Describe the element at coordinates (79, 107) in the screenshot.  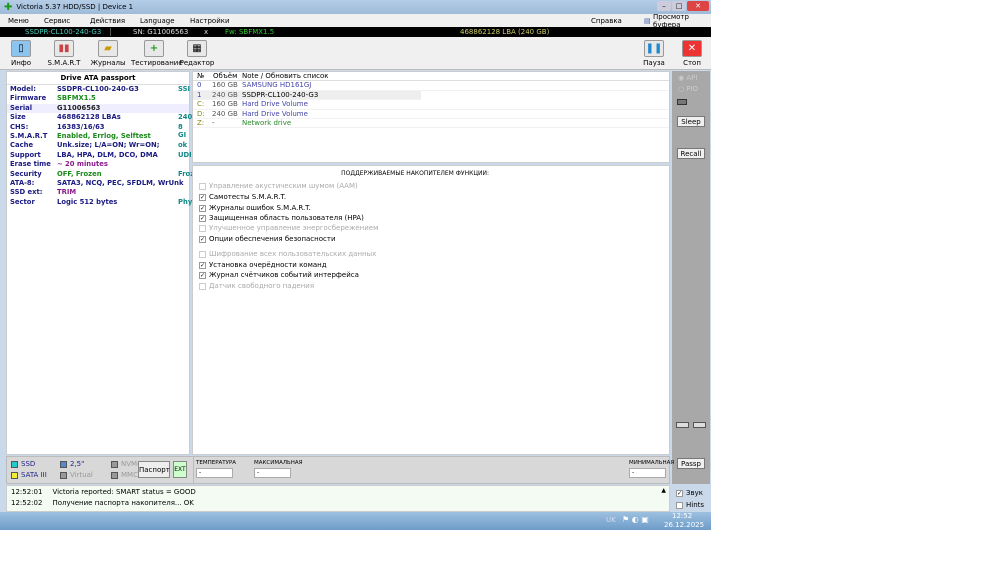
I see `passport-value: G11006563` at that location.